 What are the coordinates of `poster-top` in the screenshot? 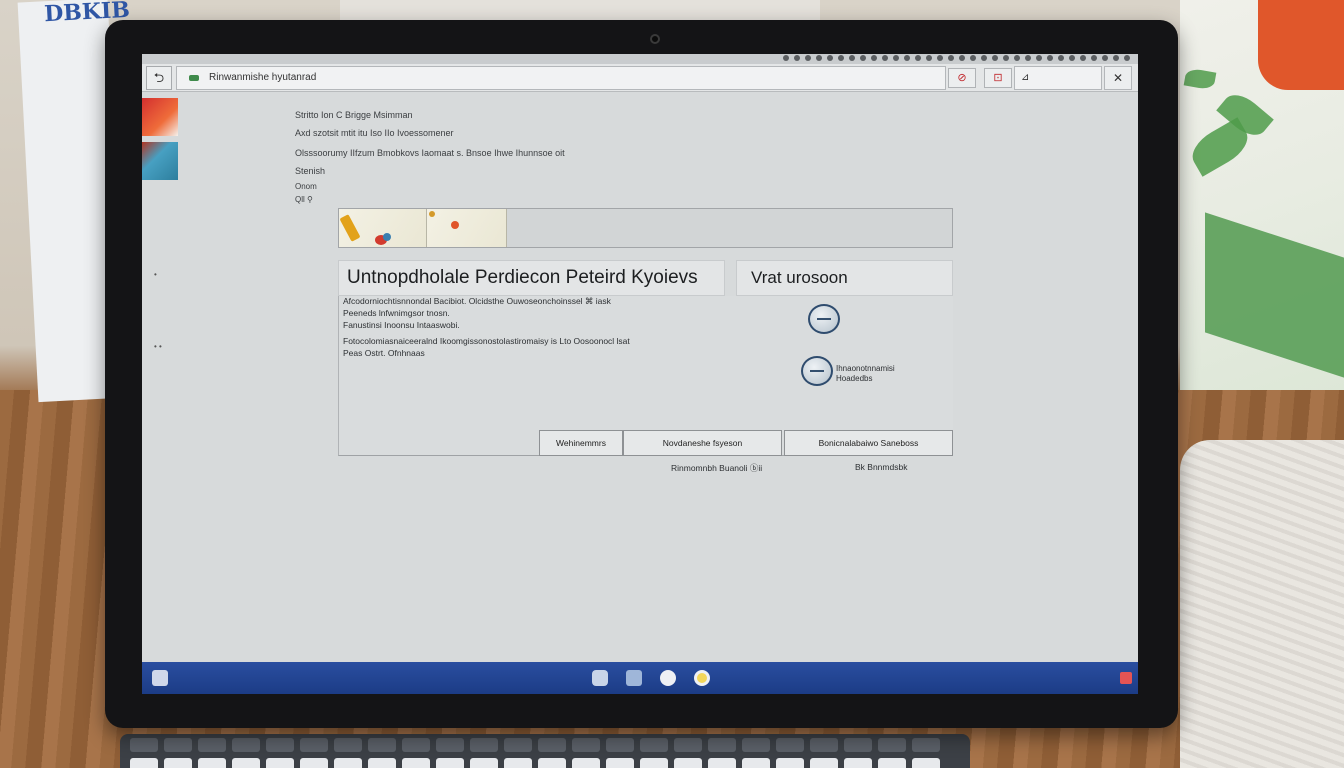 It's located at (580, 10).